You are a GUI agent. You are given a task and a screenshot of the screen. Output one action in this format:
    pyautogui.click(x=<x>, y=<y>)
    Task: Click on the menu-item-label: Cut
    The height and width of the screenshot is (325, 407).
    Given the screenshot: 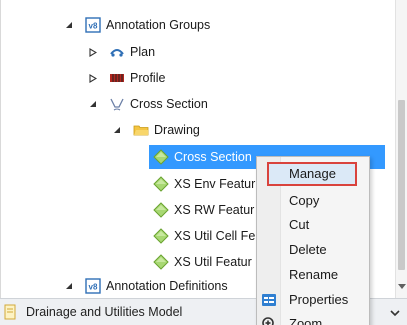 What is the action you would take?
    pyautogui.click(x=299, y=224)
    